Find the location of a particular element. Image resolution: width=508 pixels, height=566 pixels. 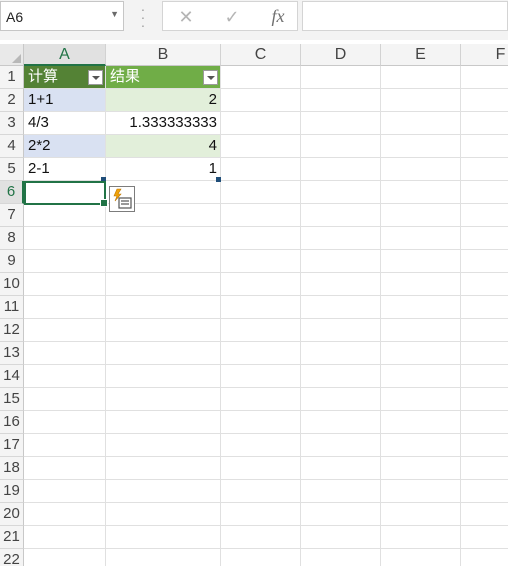

table-row-cell: 2-1 is located at coordinates (65, 169).